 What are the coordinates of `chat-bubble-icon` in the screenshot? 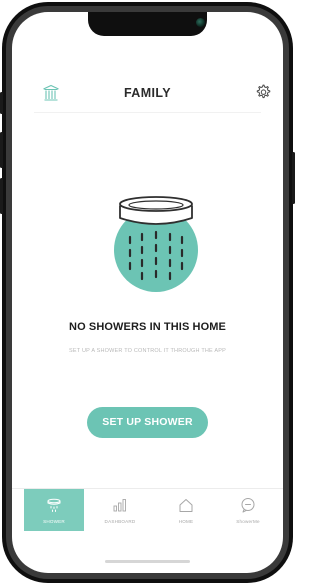 It's located at (248, 505).